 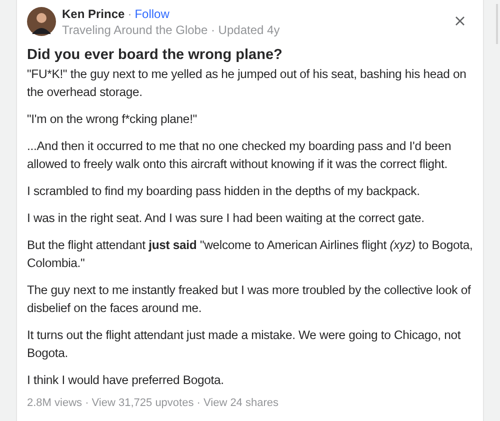 I want to click on answer-paragraph: I was in the right seat. And I was sure I had been waiting at the correct gate., so click(x=226, y=218).